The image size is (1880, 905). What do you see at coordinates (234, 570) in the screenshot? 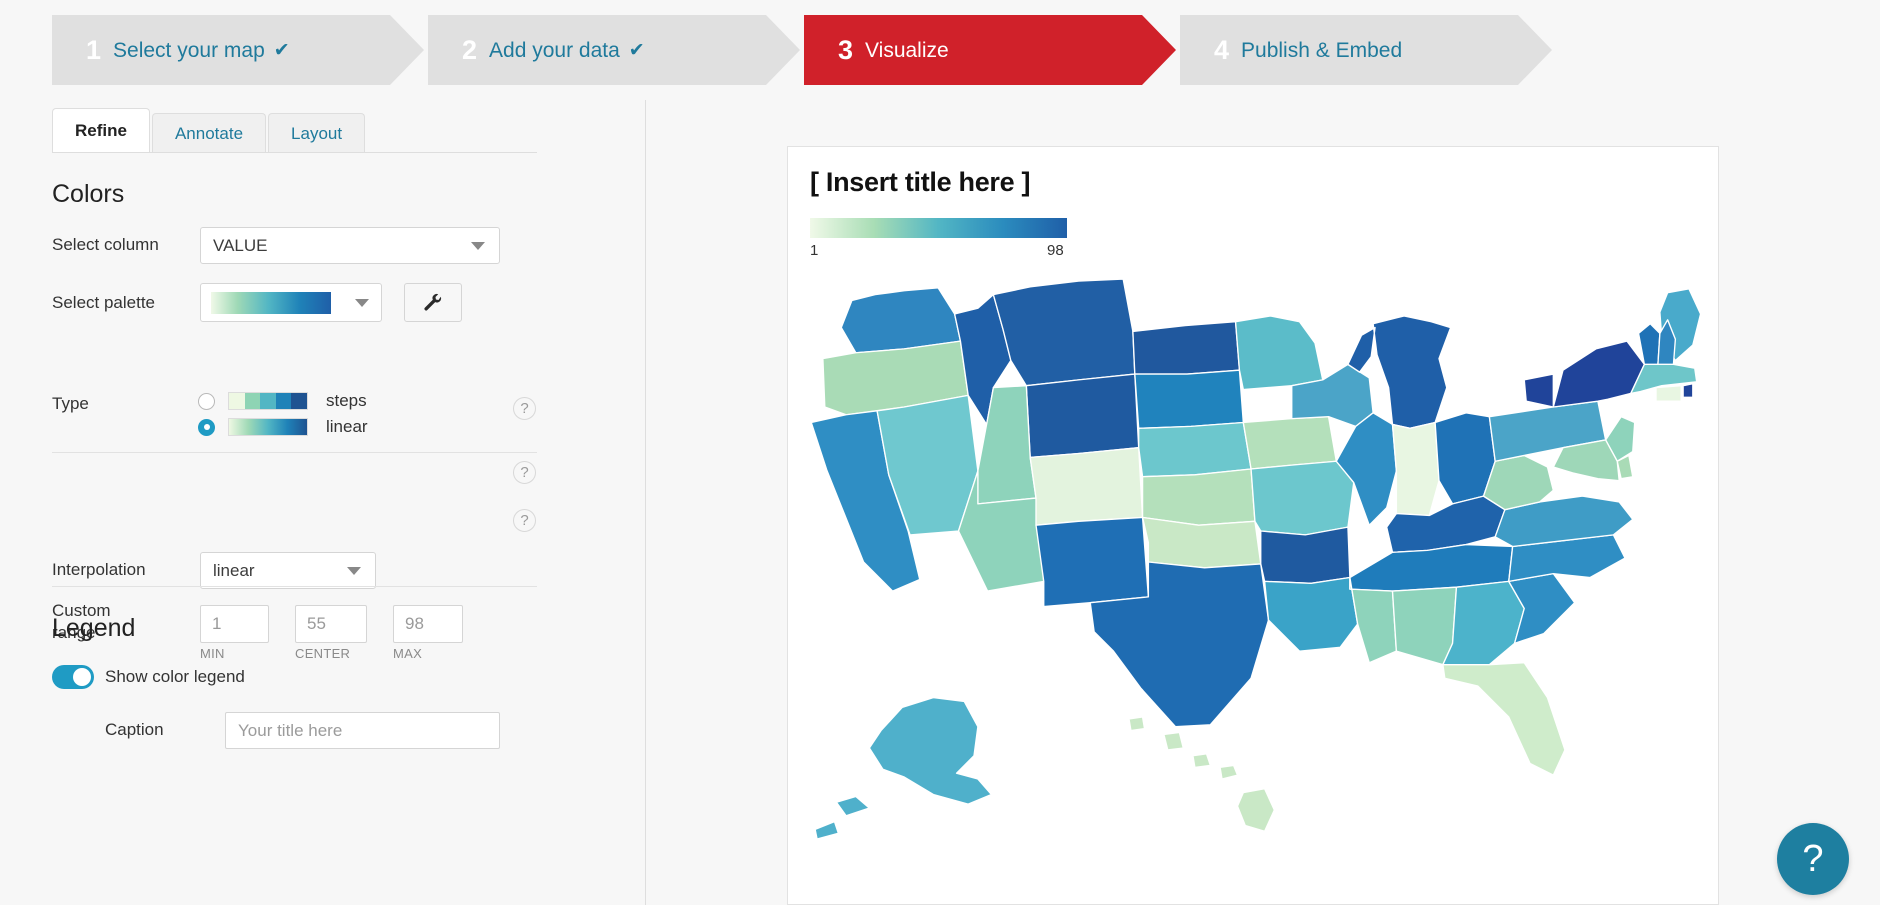
I see `interpolation-value: linear` at bounding box center [234, 570].